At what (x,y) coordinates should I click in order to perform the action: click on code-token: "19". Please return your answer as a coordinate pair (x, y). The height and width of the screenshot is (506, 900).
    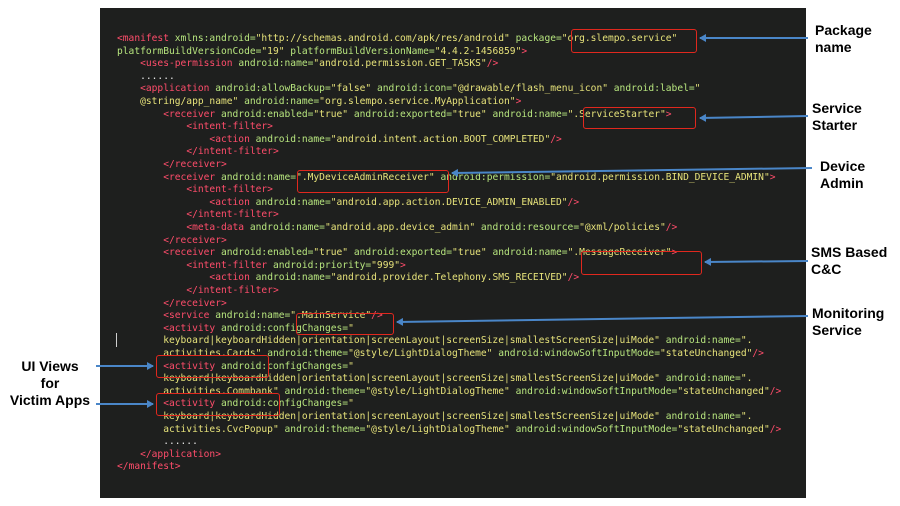
    Looking at the image, I should click on (276, 51).